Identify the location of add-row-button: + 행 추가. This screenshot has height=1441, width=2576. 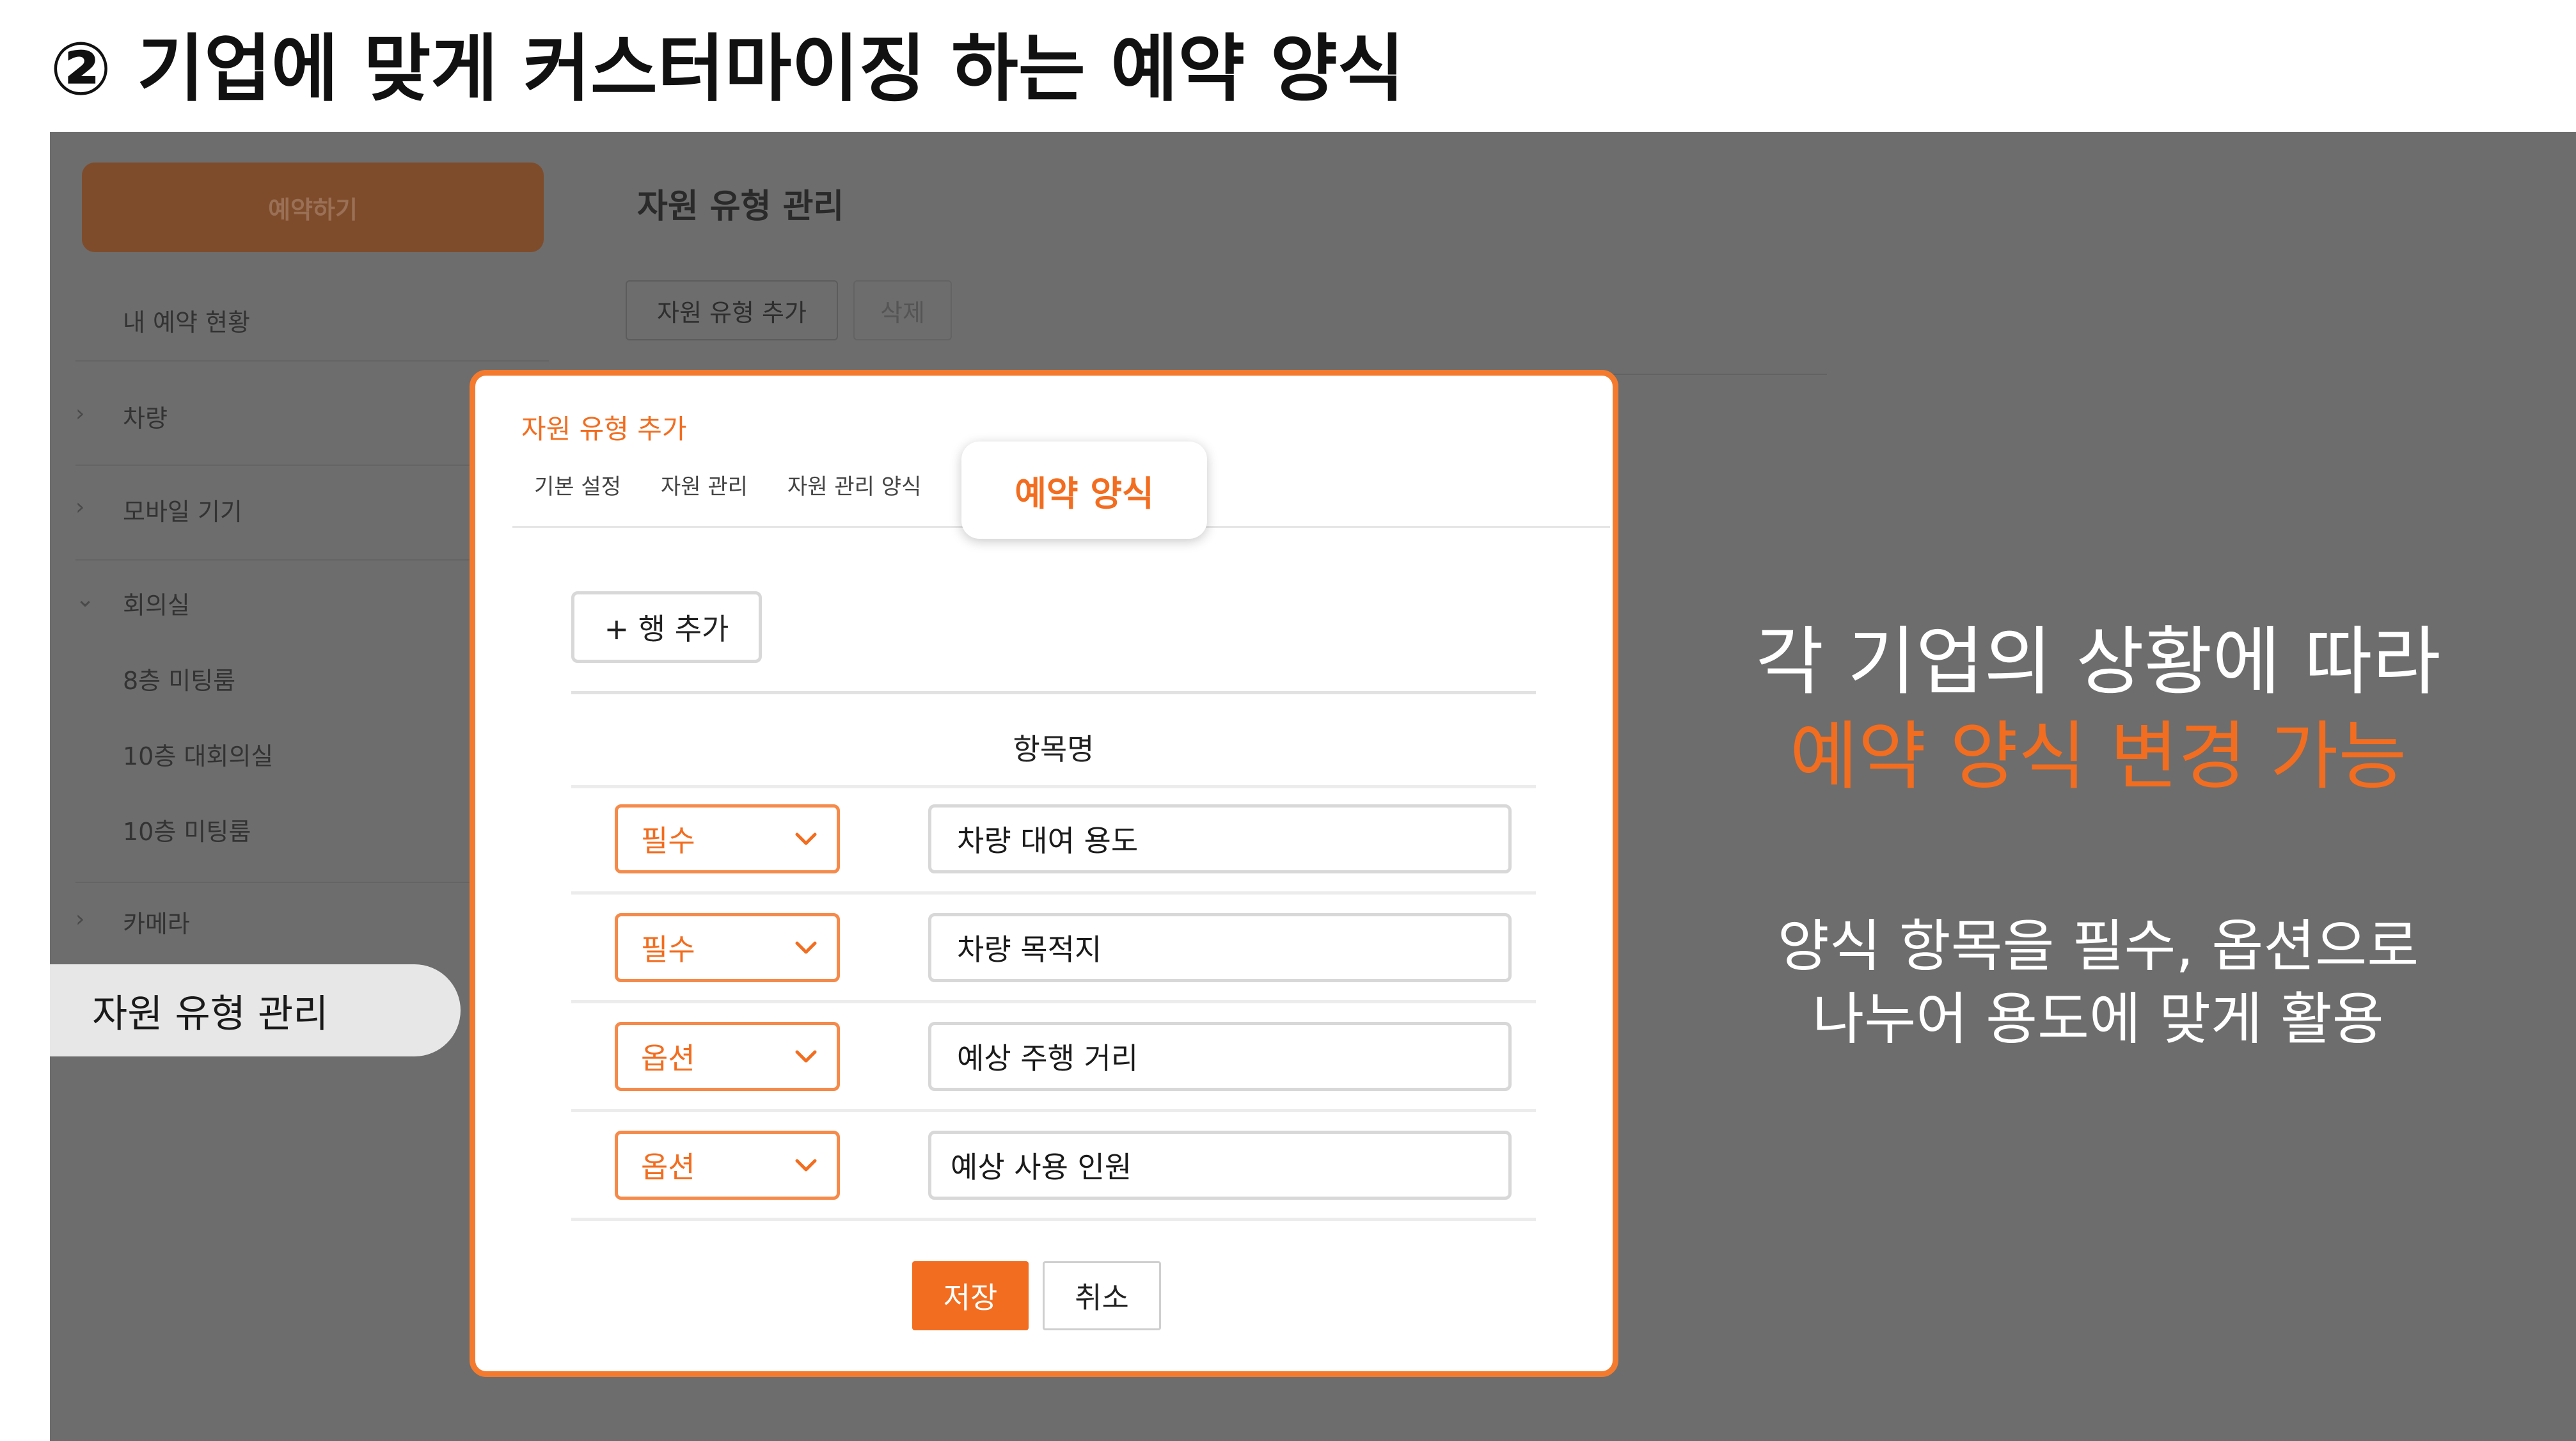
(666, 627).